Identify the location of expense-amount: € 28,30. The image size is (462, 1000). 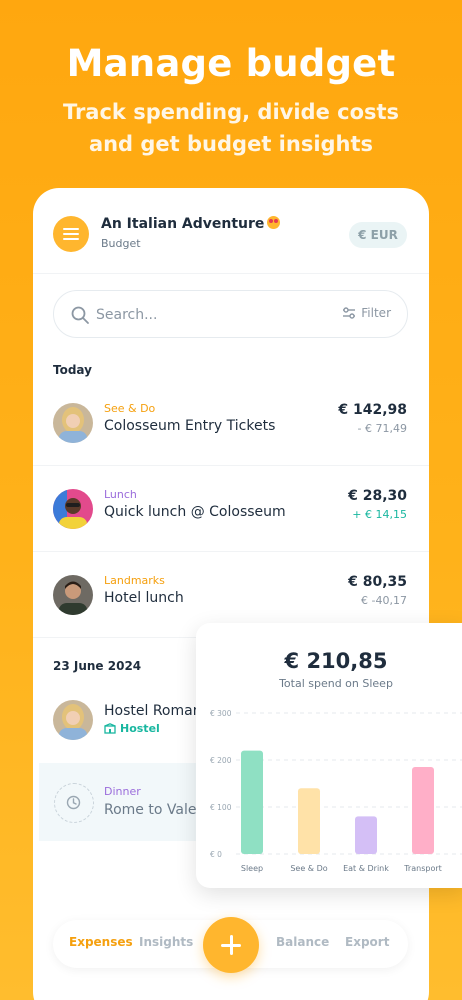
(377, 496).